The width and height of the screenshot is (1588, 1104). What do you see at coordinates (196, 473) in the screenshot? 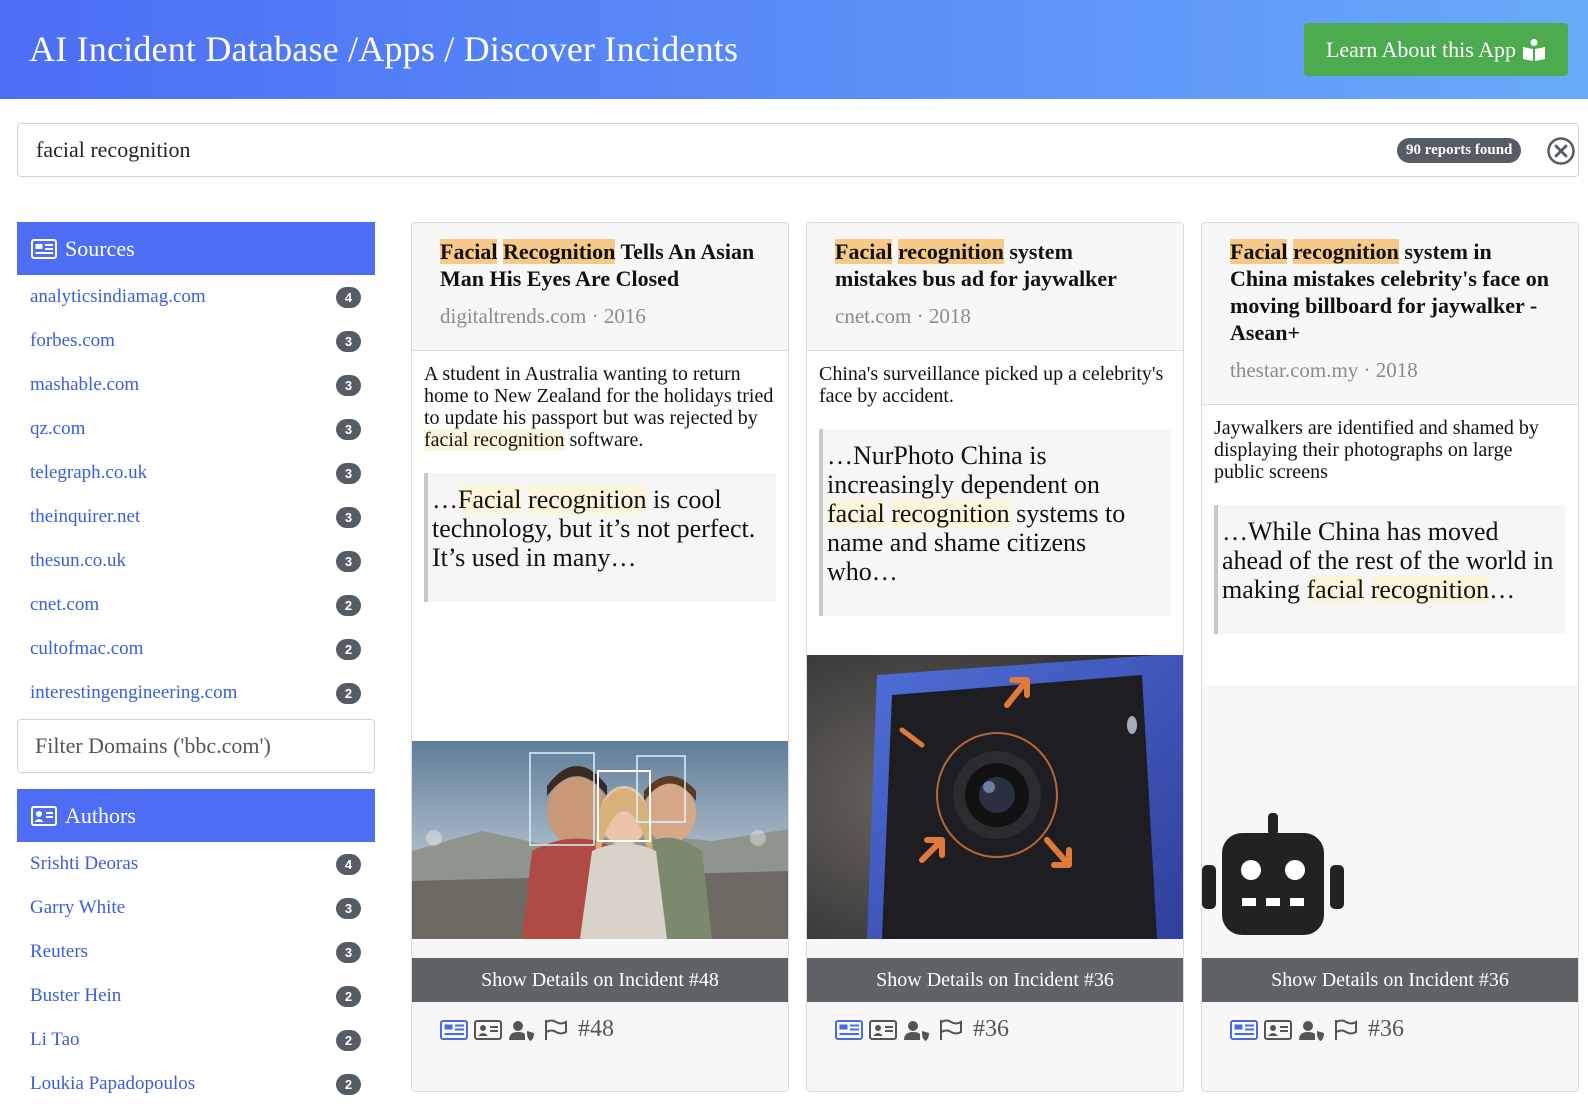
I see `source-item: telegraph.co.uk 3` at bounding box center [196, 473].